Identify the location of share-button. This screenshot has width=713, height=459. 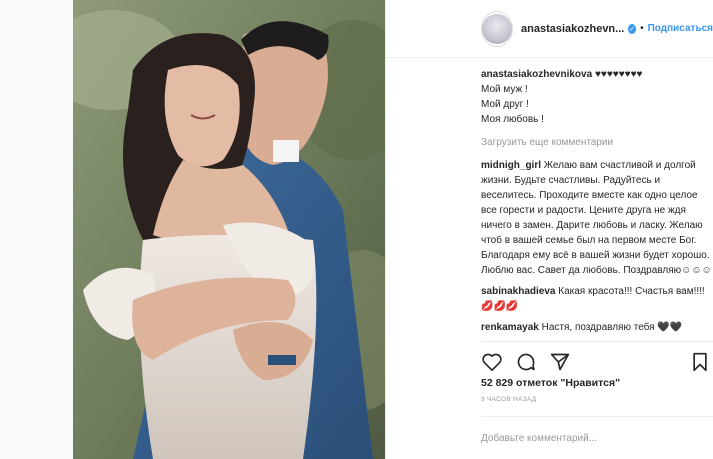
(560, 362).